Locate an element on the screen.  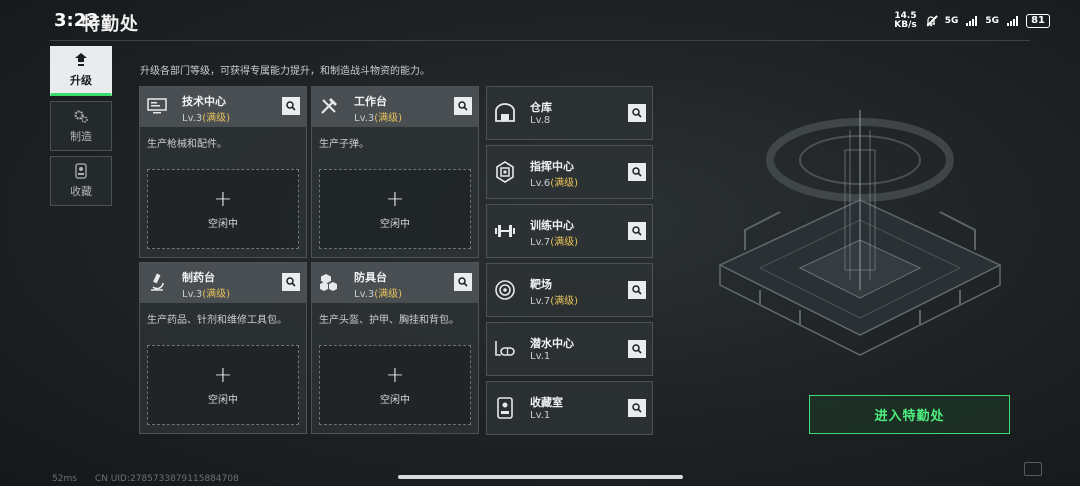
left-nav: 升级 制造 收藏 is located at coordinates (81, 128).